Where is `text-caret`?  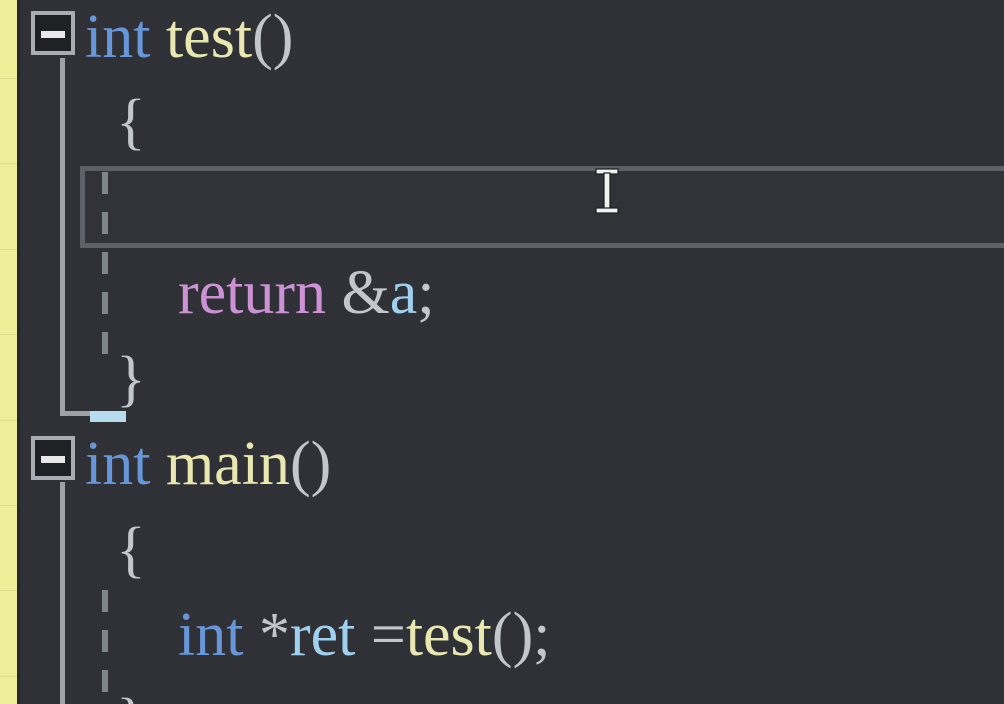 text-caret is located at coordinates (108, 416).